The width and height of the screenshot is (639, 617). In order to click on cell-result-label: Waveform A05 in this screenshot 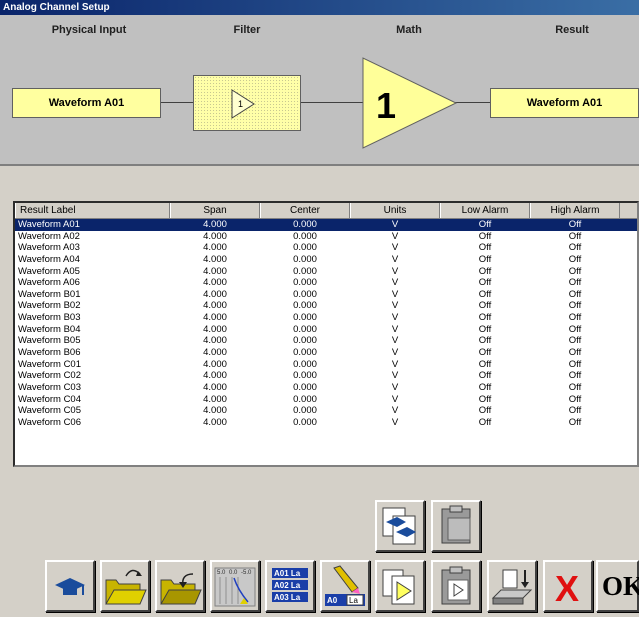, I will do `click(49, 271)`.